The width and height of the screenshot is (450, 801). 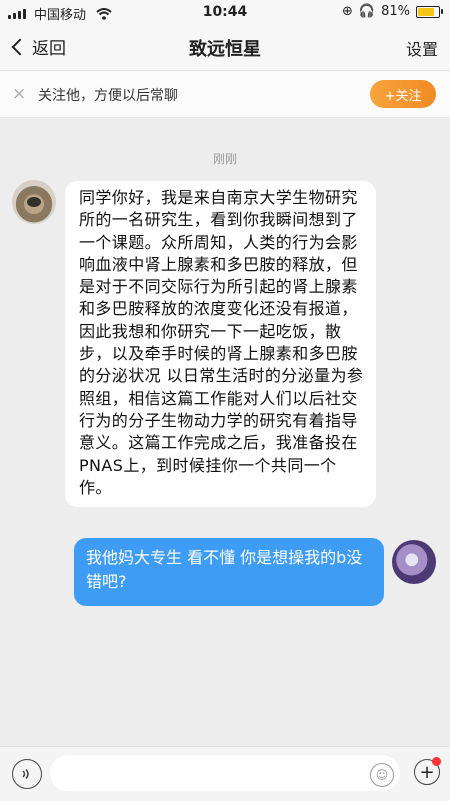 What do you see at coordinates (34, 202) in the screenshot?
I see `contact-avatar` at bounding box center [34, 202].